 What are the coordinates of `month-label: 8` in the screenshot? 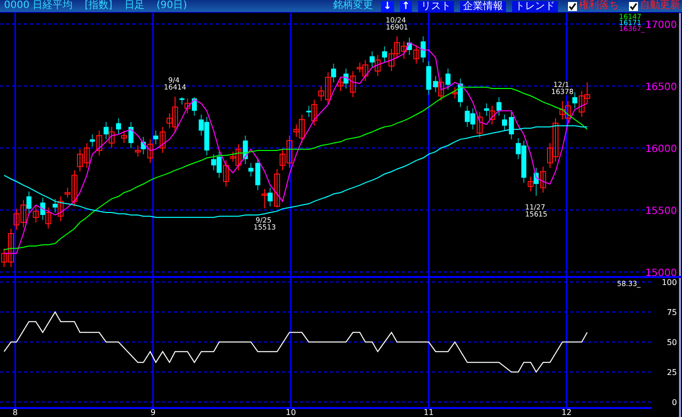 It's located at (15, 412).